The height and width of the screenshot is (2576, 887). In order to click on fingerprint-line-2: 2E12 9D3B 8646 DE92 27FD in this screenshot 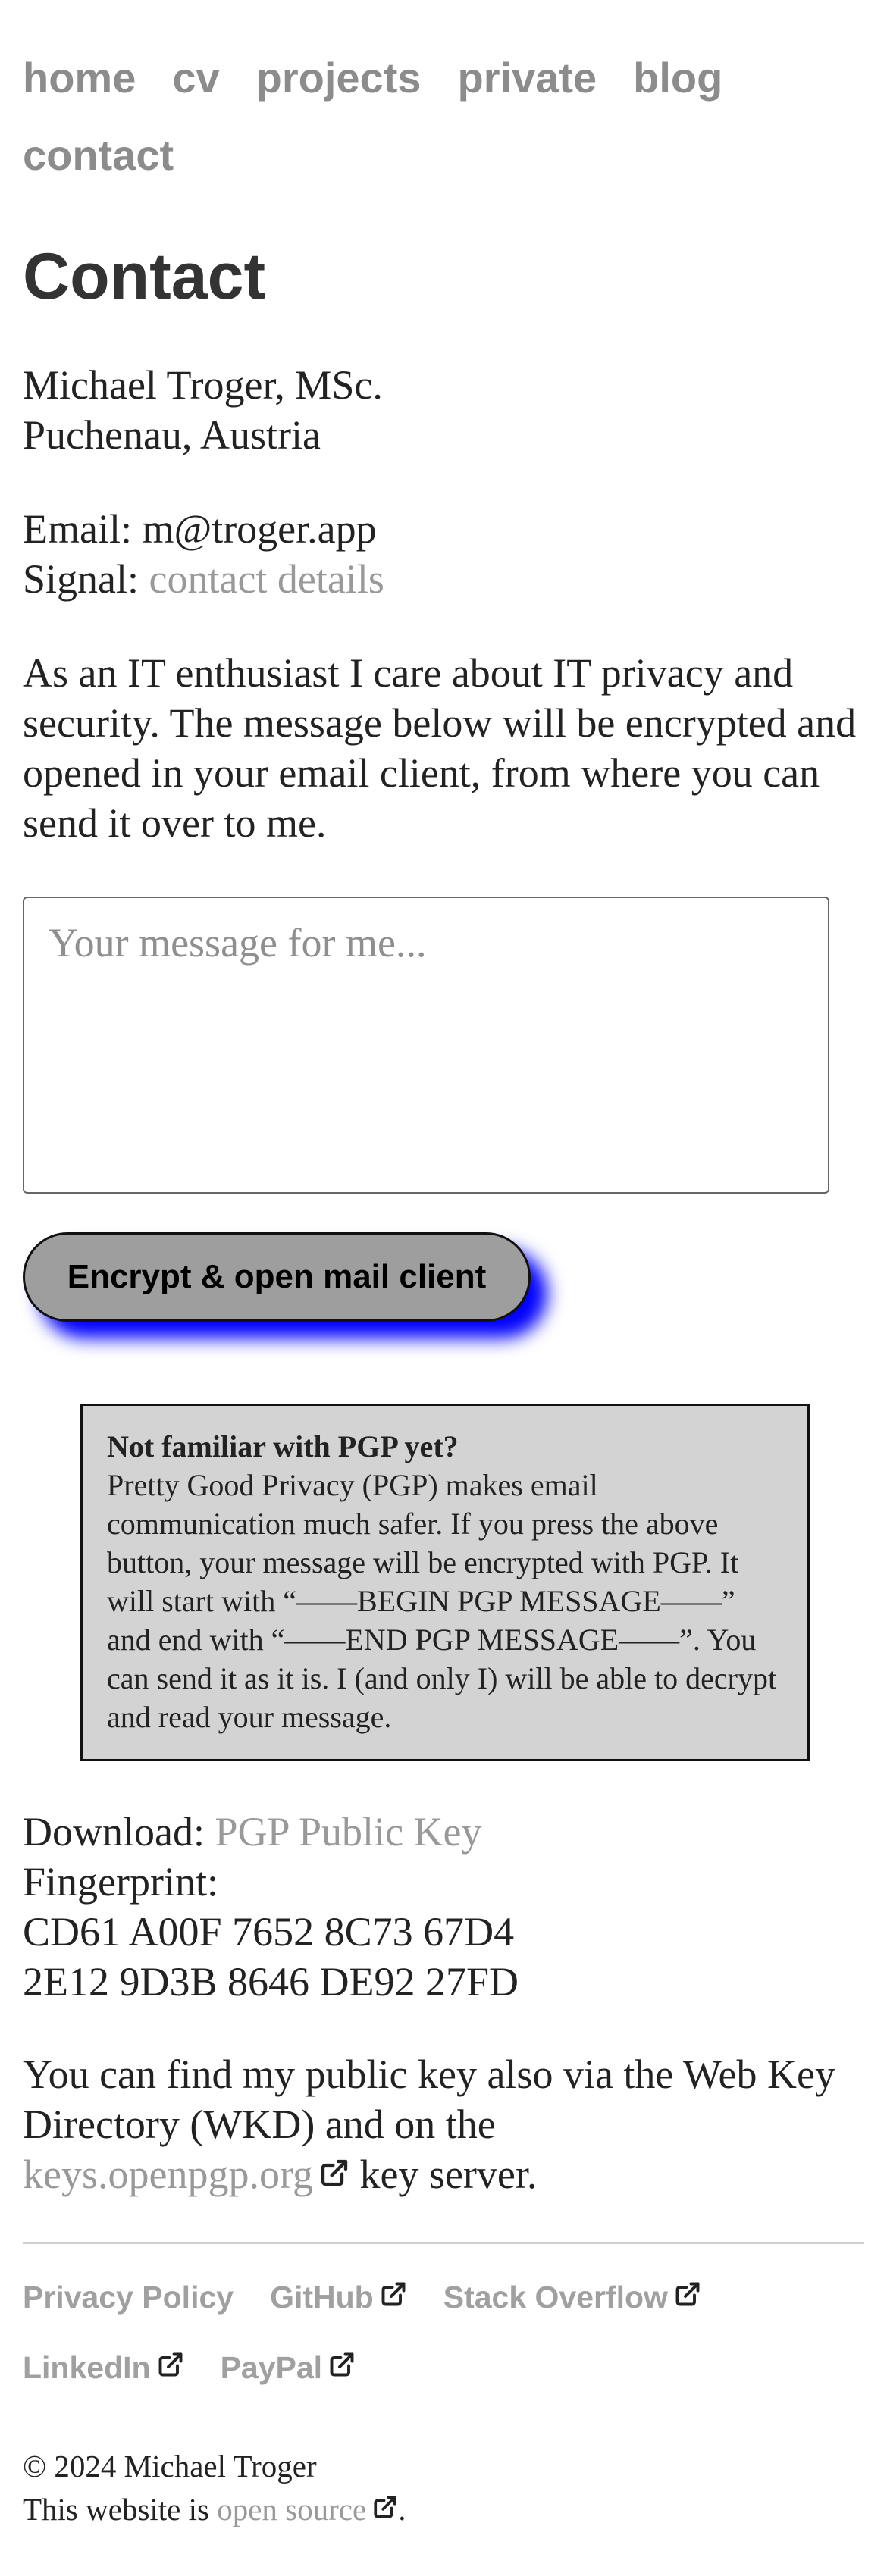, I will do `click(271, 1982)`.